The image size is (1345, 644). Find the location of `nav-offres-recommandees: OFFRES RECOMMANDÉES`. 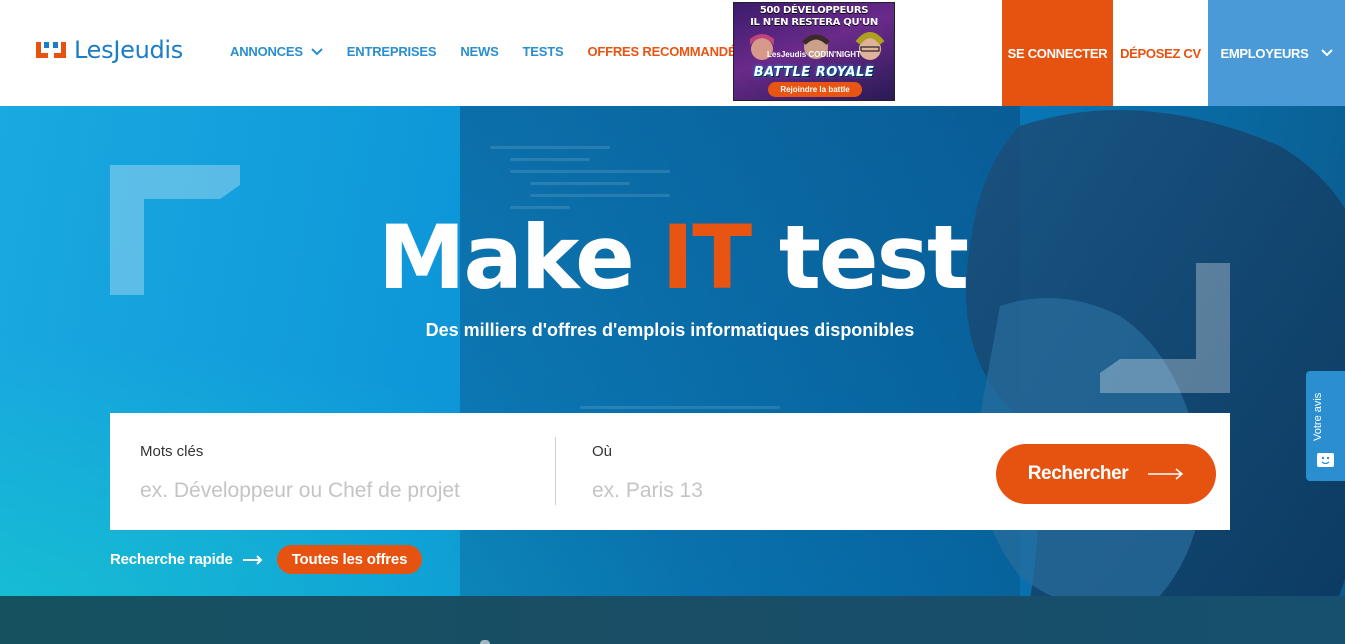

nav-offres-recommandees: OFFRES RECOMMANDÉES is located at coordinates (670, 51).